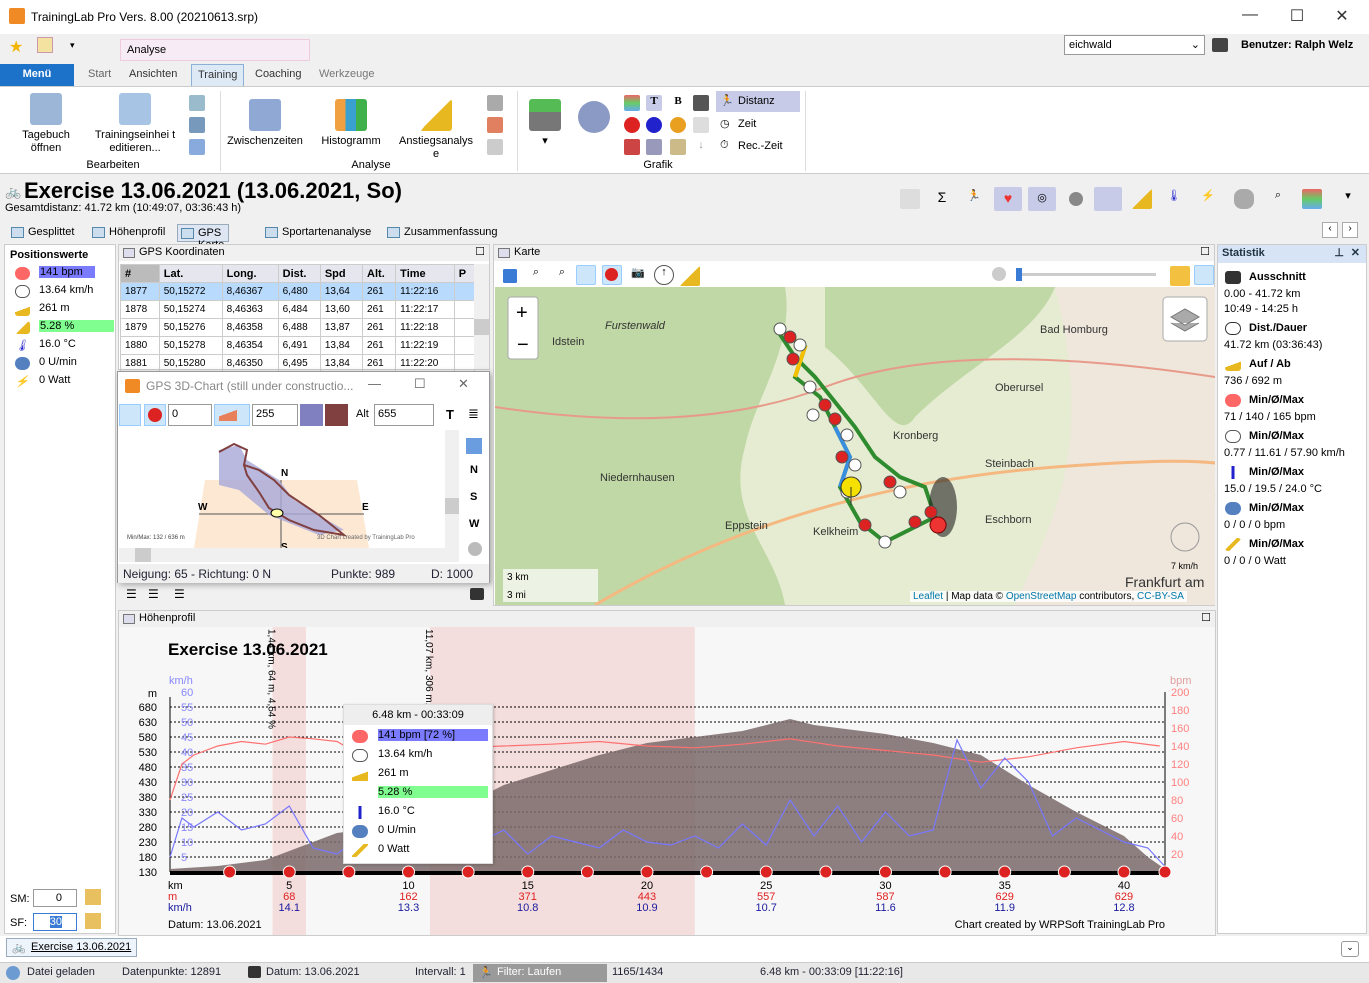  Describe the element at coordinates (425, 273) in the screenshot. I see `col-time: Time` at that location.